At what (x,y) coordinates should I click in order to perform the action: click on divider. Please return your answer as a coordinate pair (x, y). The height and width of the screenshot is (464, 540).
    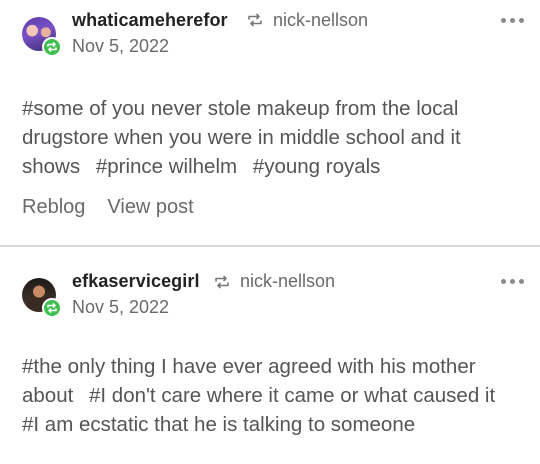
    Looking at the image, I should click on (270, 246).